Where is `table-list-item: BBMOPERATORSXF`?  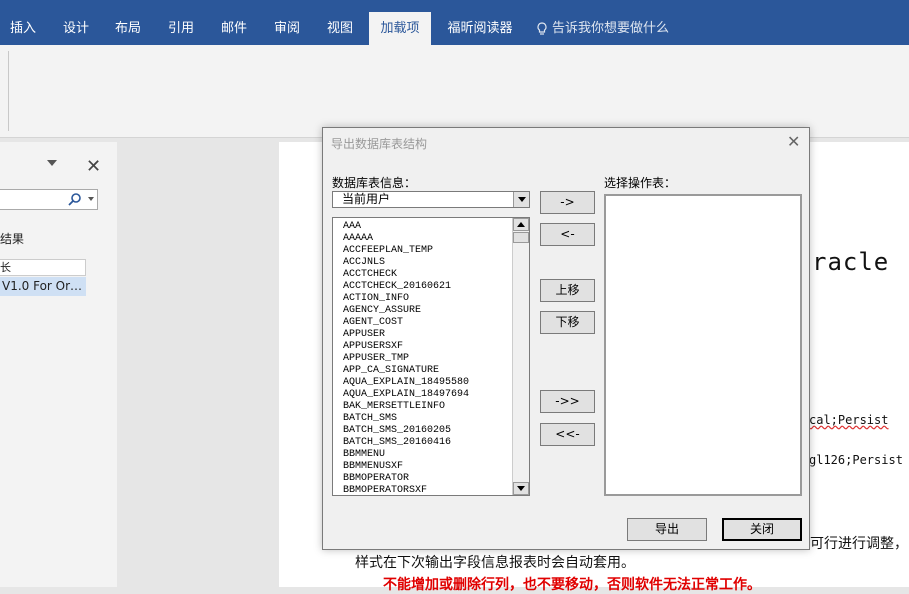
table-list-item: BBMOPERATORSXF is located at coordinates (406, 490).